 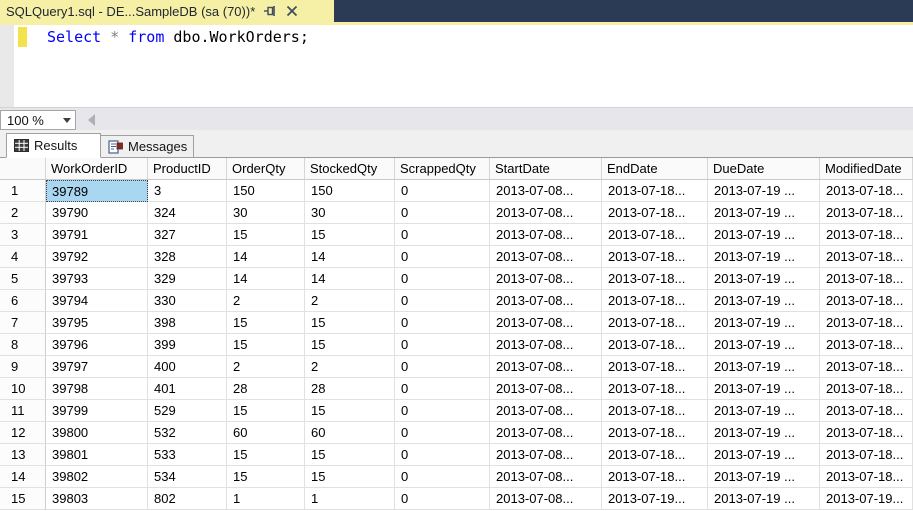 I want to click on row-number: 12, so click(x=23, y=433).